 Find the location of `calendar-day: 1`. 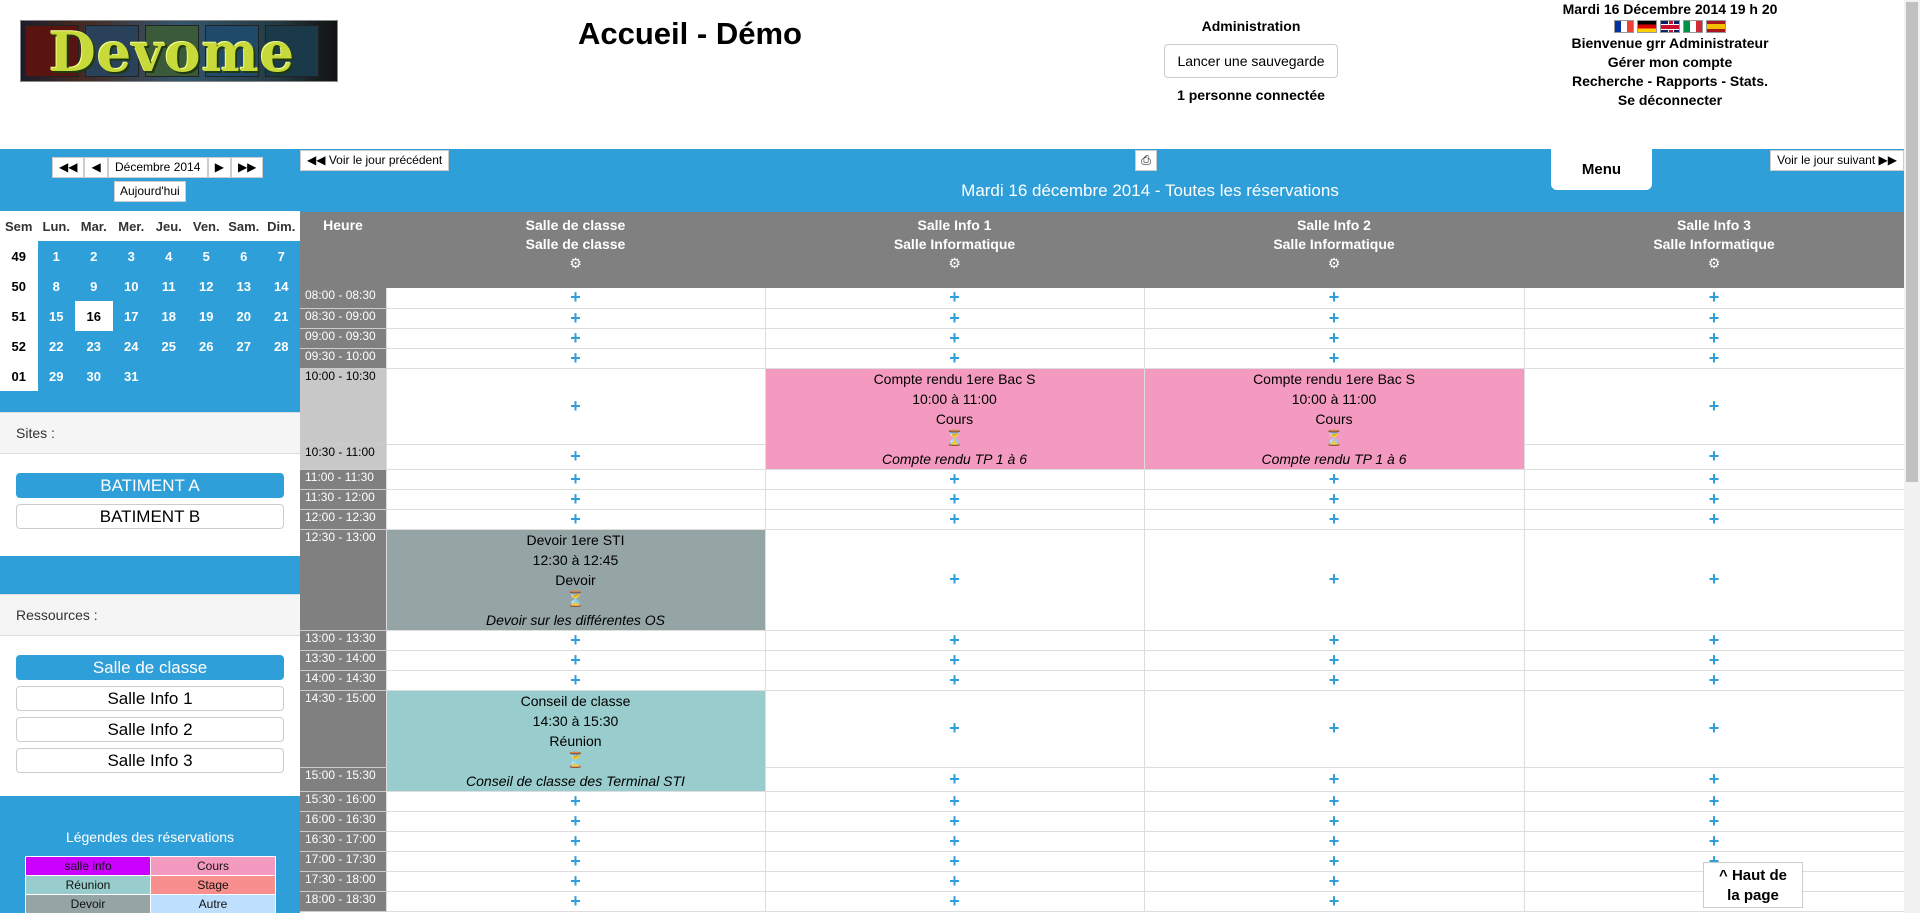

calendar-day: 1 is located at coordinates (57, 256).